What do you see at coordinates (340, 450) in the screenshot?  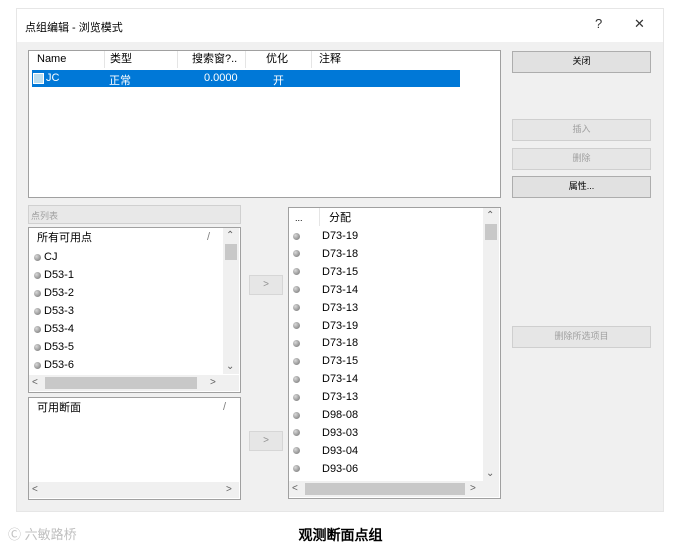 I see `point-label: D93-04` at bounding box center [340, 450].